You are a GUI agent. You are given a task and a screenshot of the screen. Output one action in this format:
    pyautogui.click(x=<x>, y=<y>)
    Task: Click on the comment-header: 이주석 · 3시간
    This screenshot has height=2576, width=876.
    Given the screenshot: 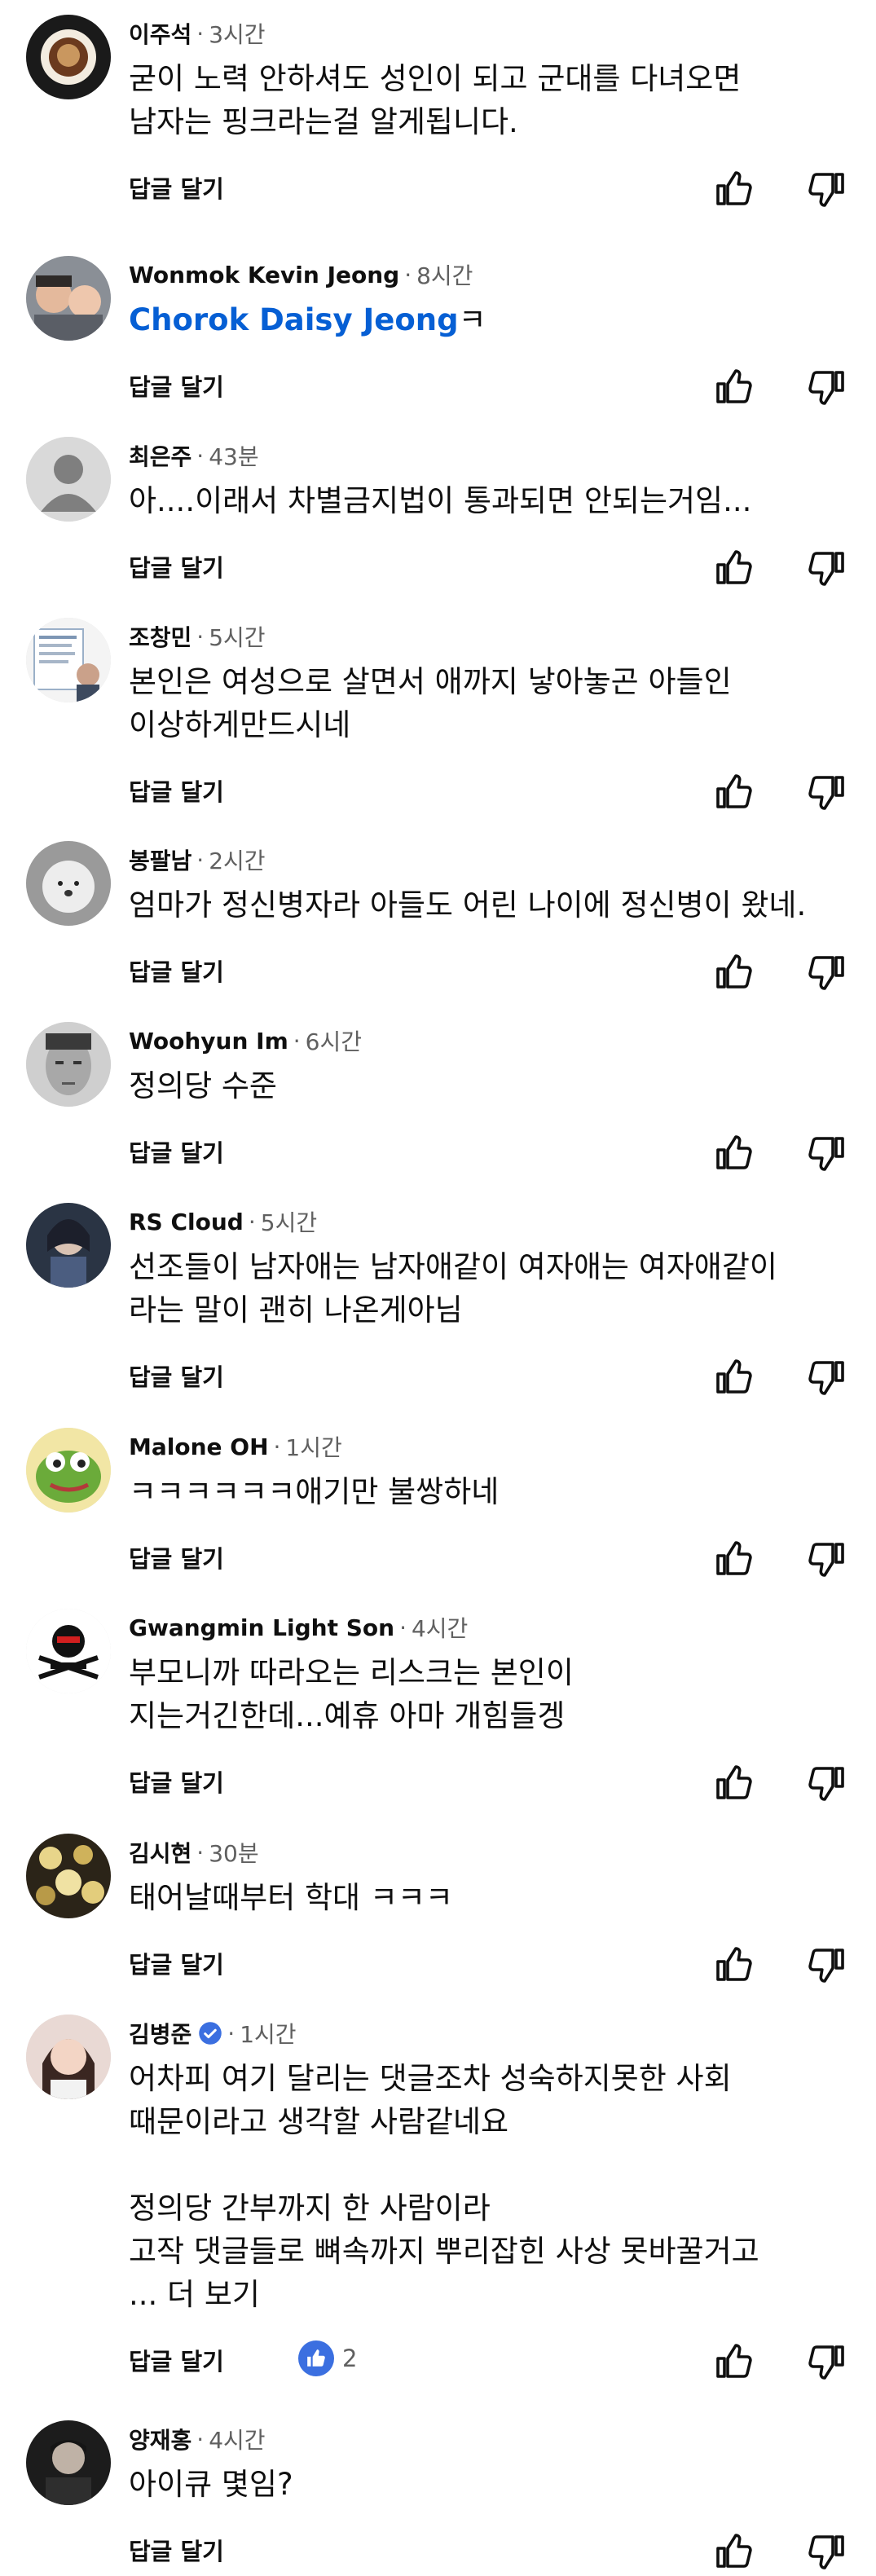 What is the action you would take?
    pyautogui.click(x=197, y=33)
    